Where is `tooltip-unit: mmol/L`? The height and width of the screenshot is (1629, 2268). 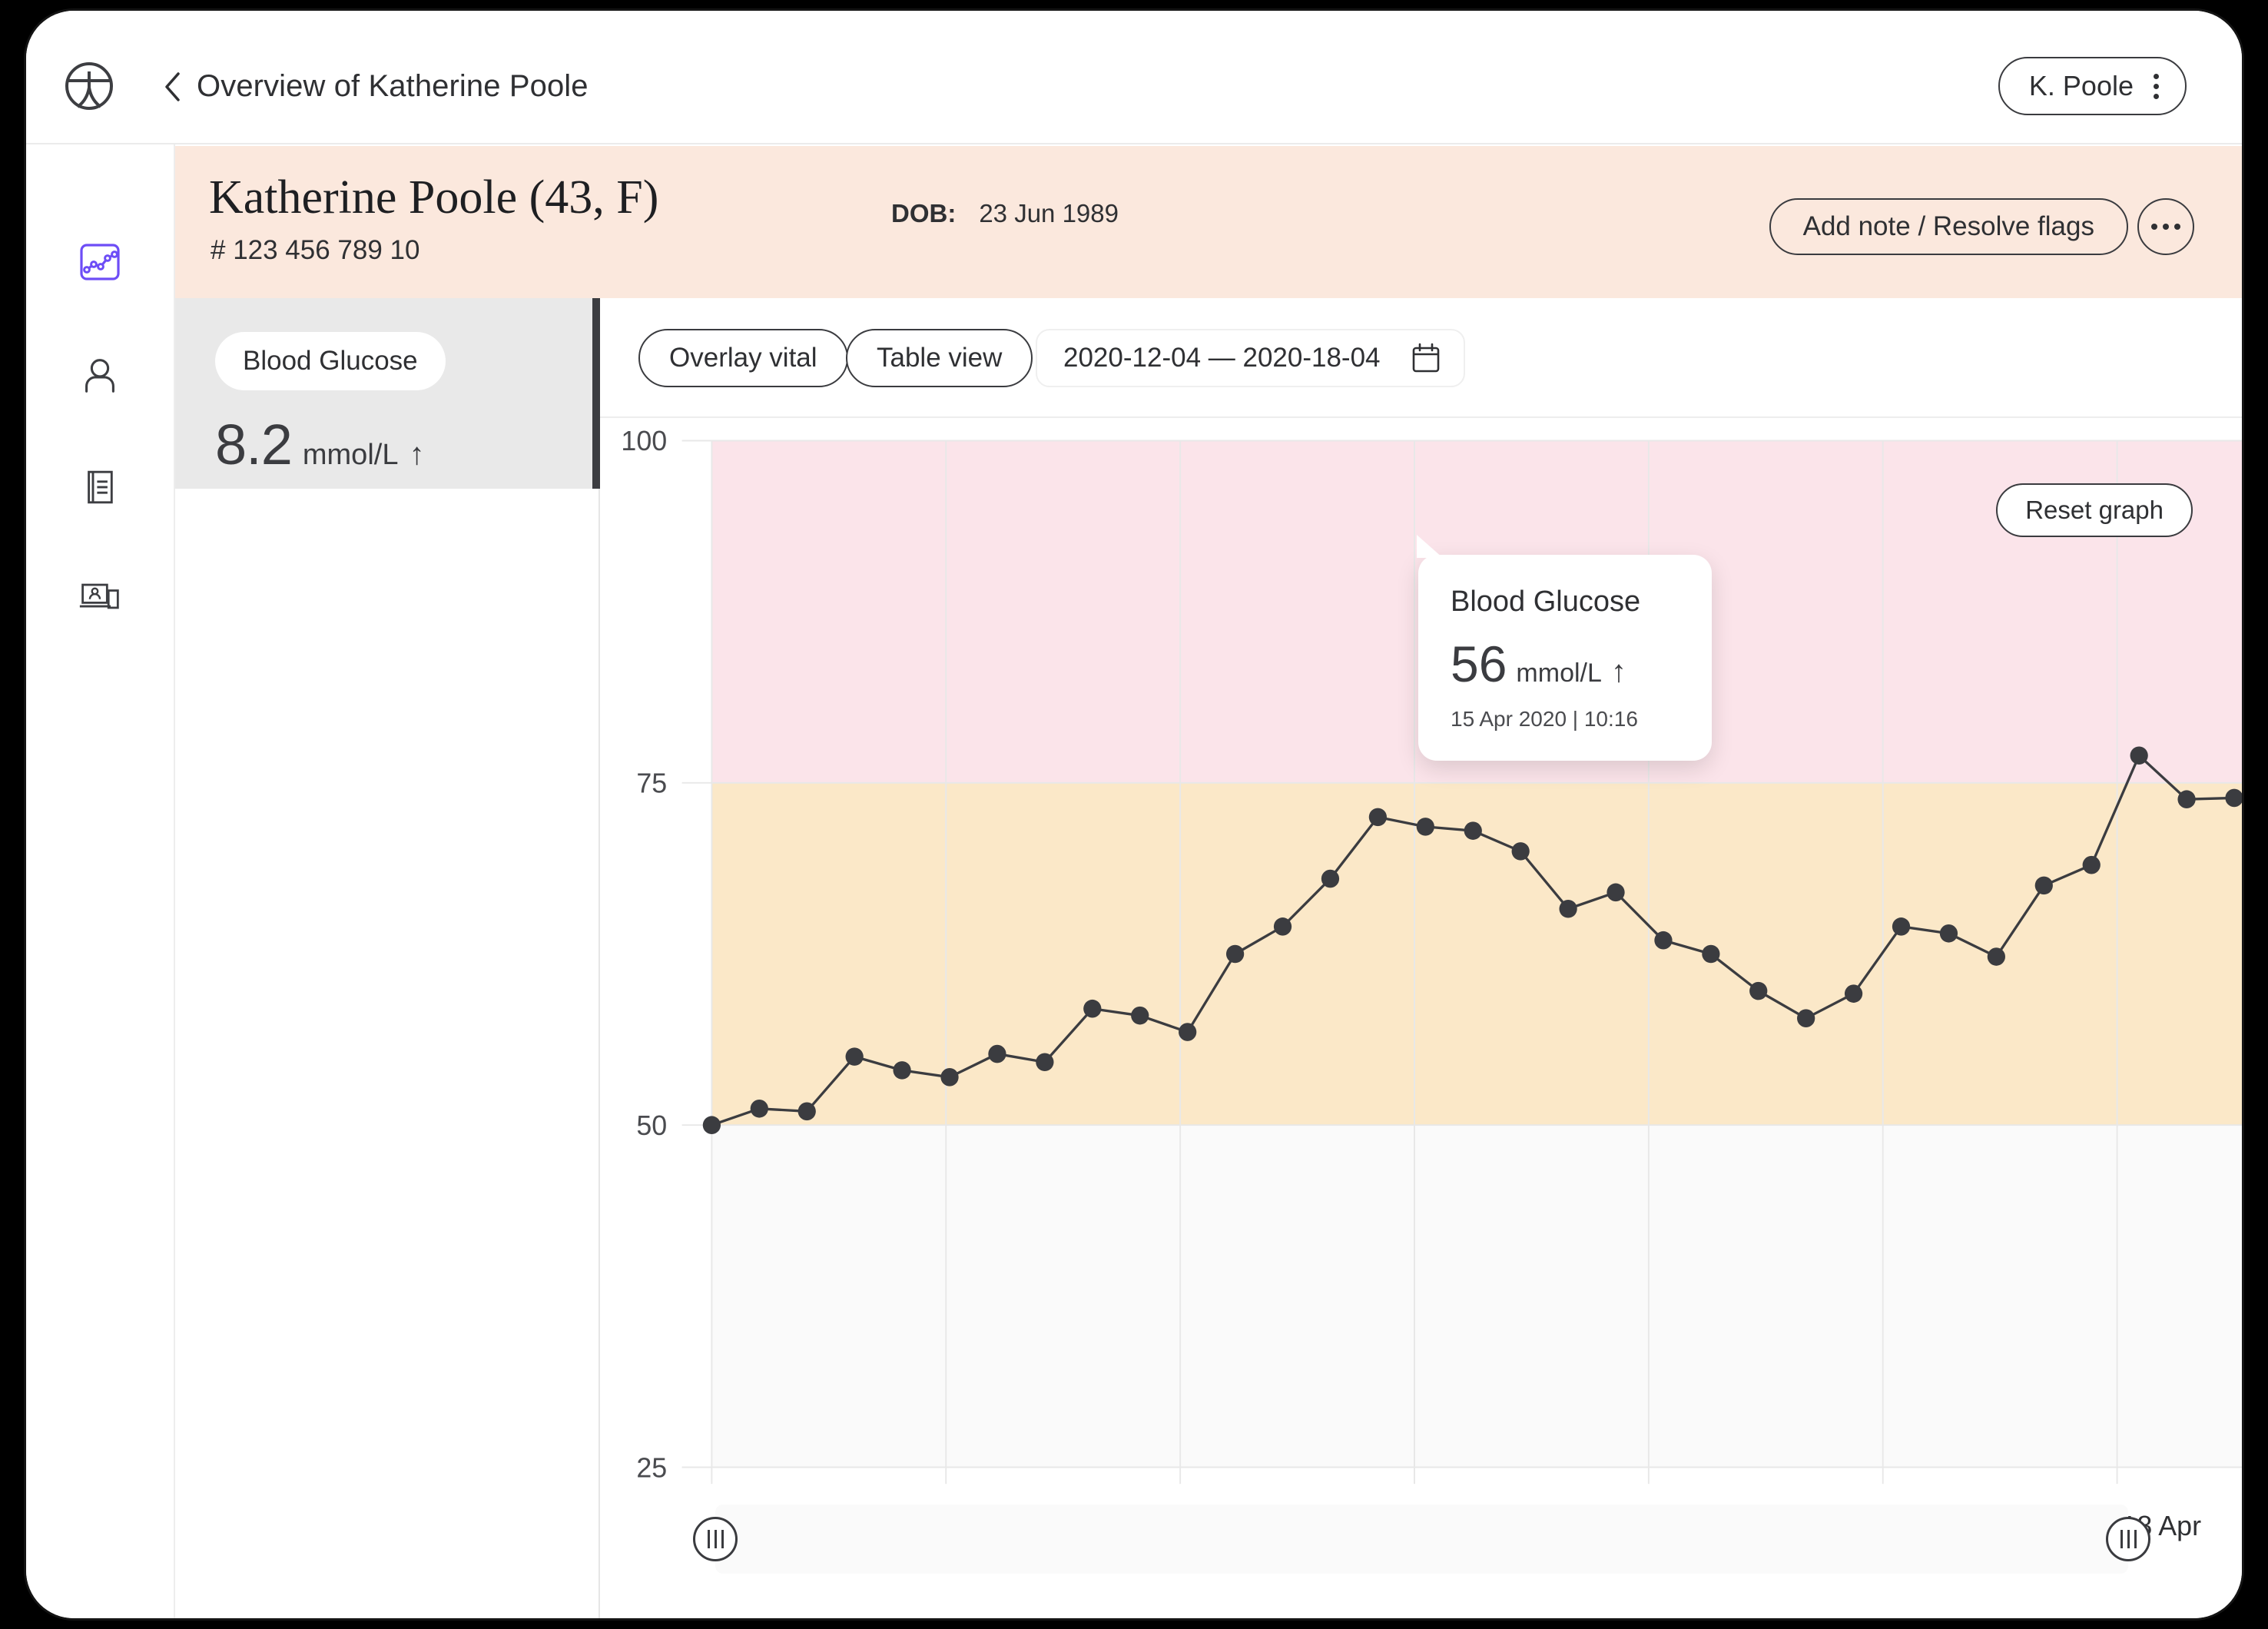
tooltip-unit: mmol/L is located at coordinates (1559, 673).